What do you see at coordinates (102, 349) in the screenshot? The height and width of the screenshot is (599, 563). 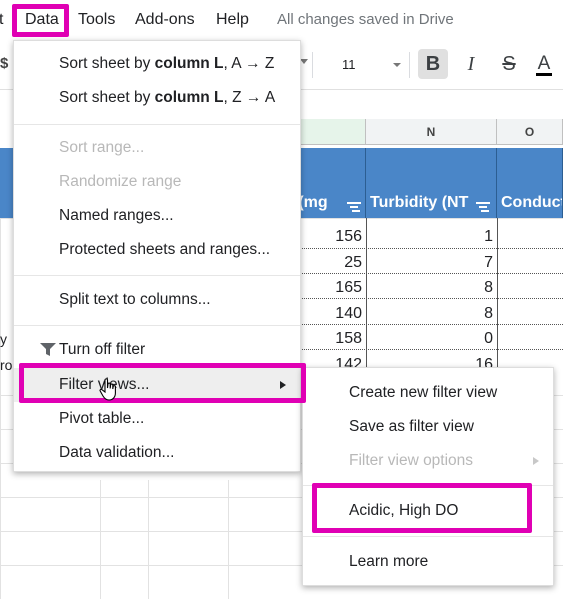 I see `menu-item-label: Turn off filter` at bounding box center [102, 349].